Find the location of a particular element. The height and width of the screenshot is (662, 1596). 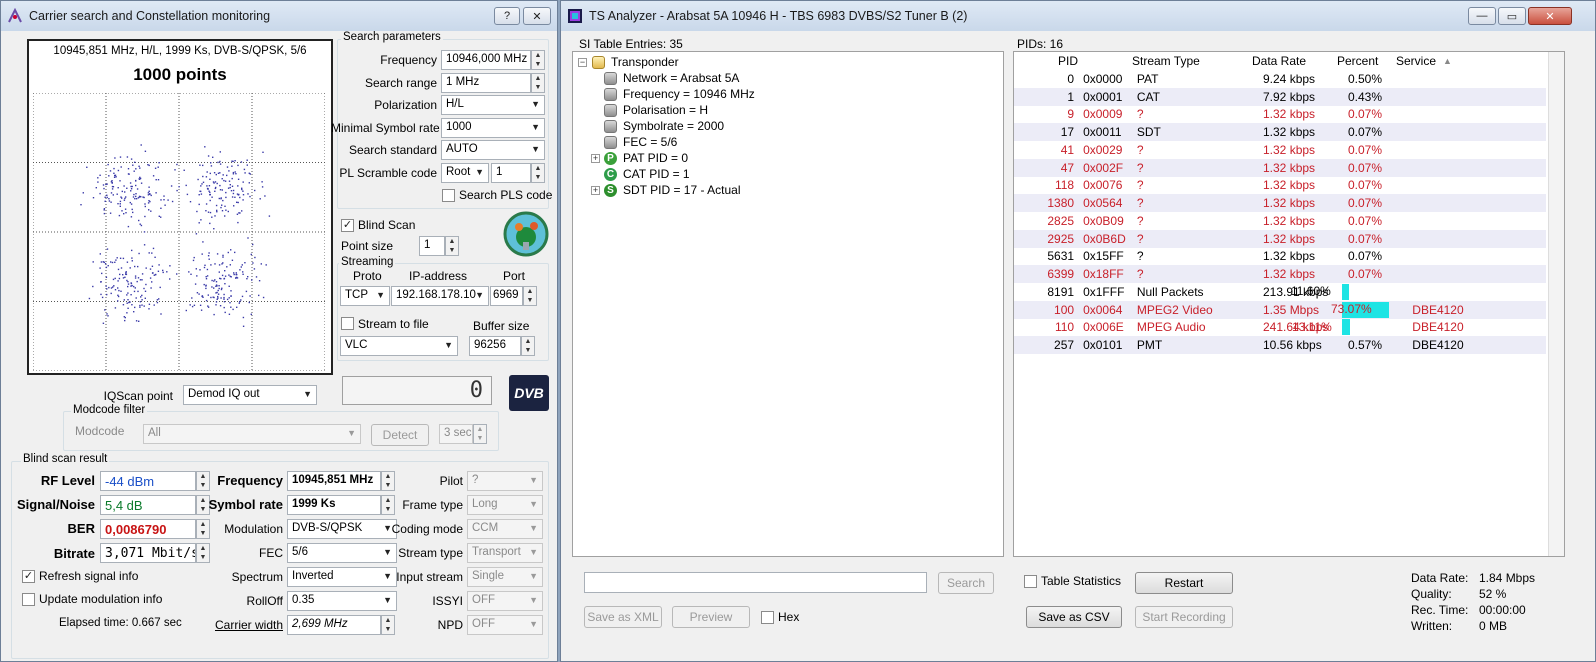

restart-button: Restart is located at coordinates (1184, 583).